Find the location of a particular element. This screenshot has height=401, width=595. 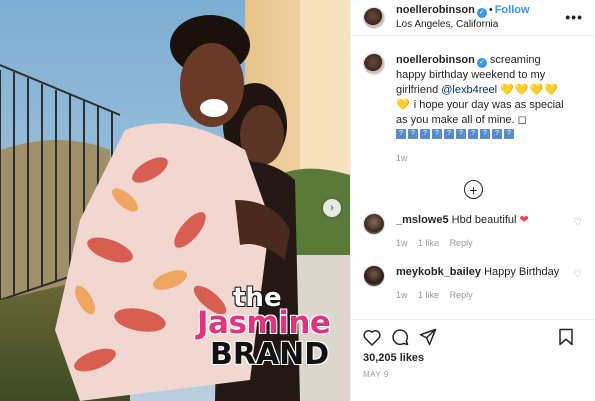

chevron-right-icon: › is located at coordinates (332, 208).